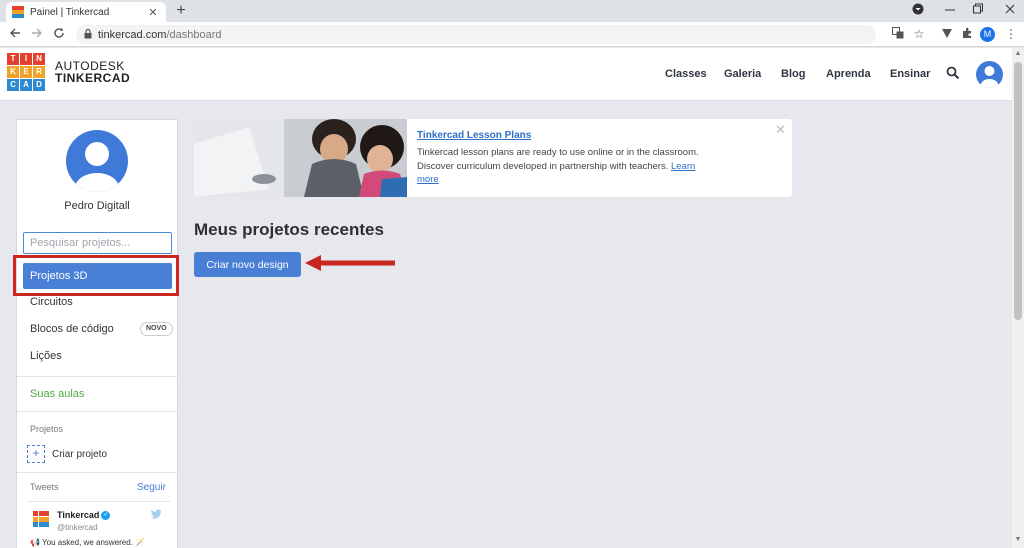 The image size is (1024, 548). What do you see at coordinates (742, 74) in the screenshot?
I see `nav-galeria: Galeria` at bounding box center [742, 74].